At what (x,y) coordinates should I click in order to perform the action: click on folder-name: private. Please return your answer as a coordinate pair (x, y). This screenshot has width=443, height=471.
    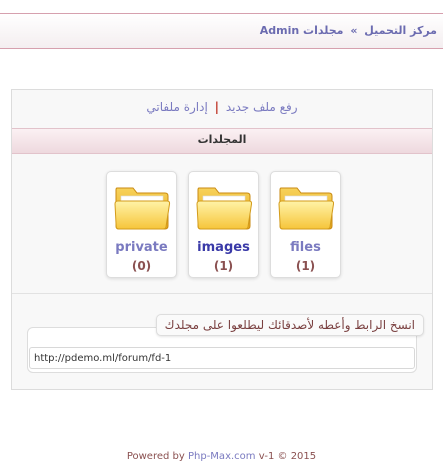
    Looking at the image, I should click on (141, 247).